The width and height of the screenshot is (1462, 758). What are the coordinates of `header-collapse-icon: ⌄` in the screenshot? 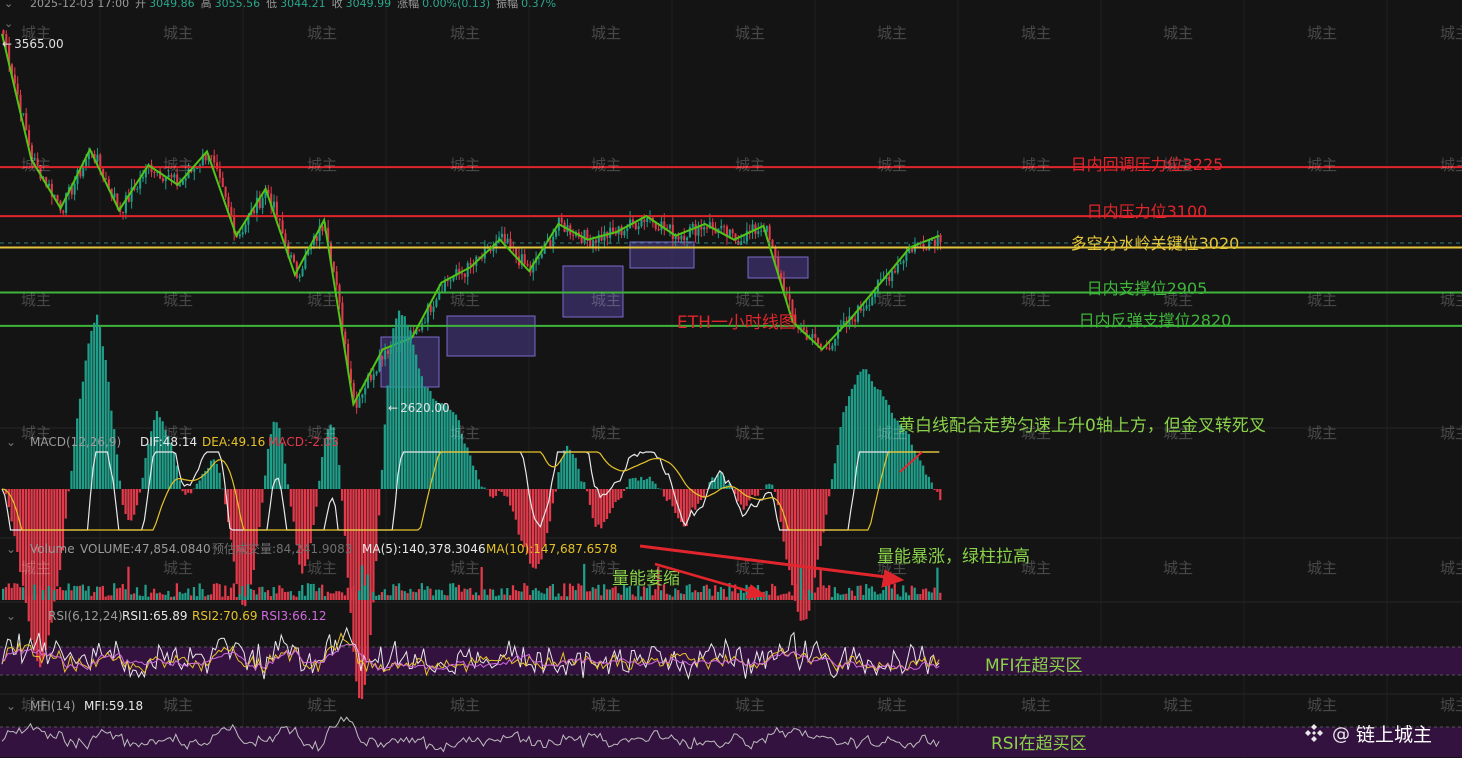 It's located at (8, 5).